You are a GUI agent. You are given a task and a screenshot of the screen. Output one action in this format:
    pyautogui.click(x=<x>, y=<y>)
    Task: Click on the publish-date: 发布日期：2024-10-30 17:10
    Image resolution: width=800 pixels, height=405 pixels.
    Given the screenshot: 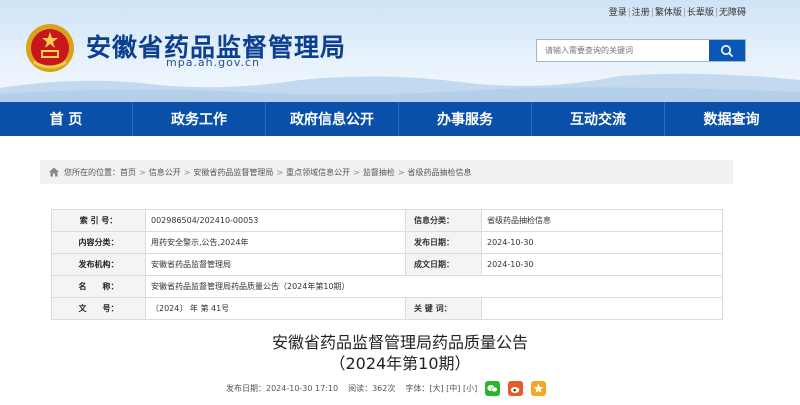 What is the action you would take?
    pyautogui.click(x=282, y=388)
    